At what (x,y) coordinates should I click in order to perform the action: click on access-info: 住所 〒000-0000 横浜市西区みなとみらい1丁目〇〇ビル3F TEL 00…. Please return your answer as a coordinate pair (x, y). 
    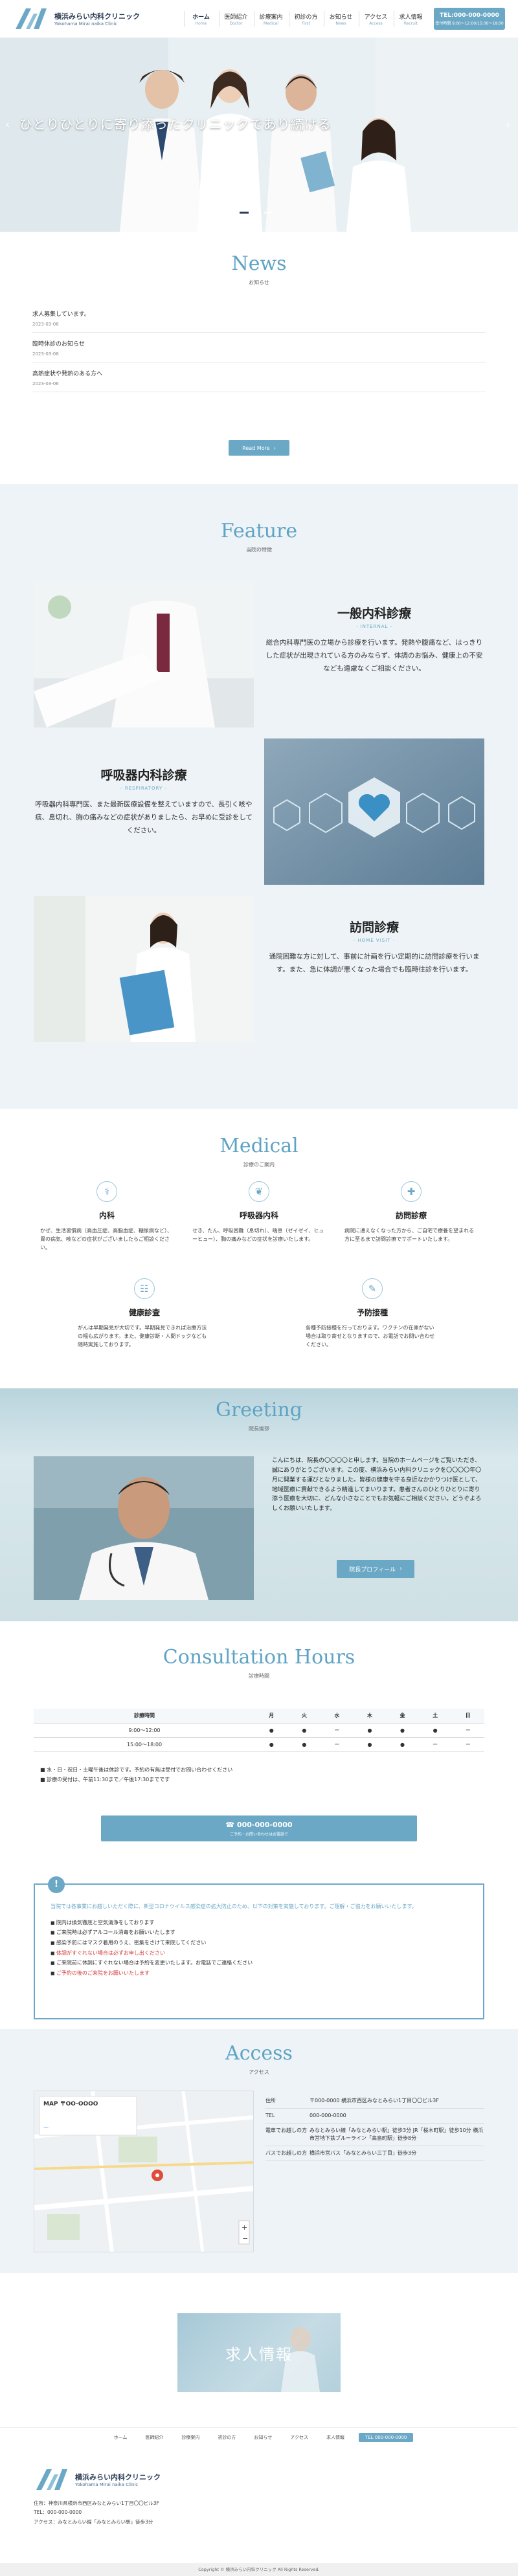
    Looking at the image, I should click on (374, 2127).